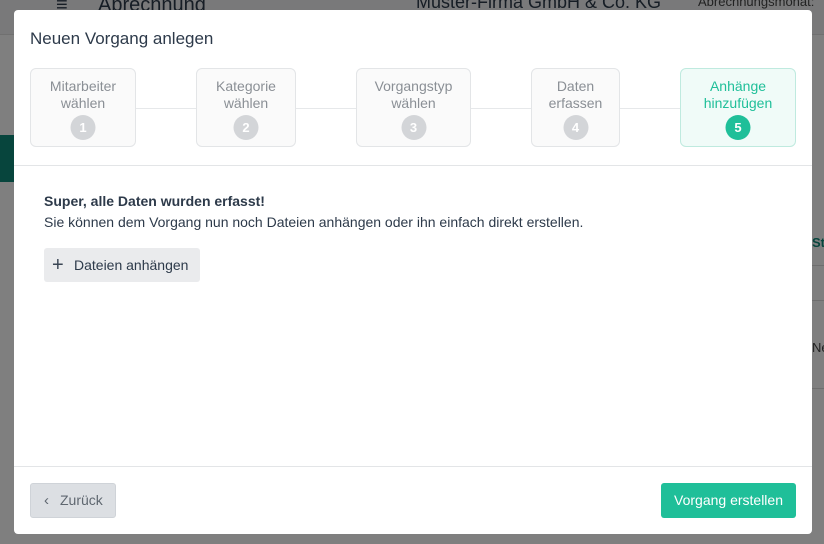  What do you see at coordinates (81, 500) in the screenshot?
I see `back-label: Zurück` at bounding box center [81, 500].